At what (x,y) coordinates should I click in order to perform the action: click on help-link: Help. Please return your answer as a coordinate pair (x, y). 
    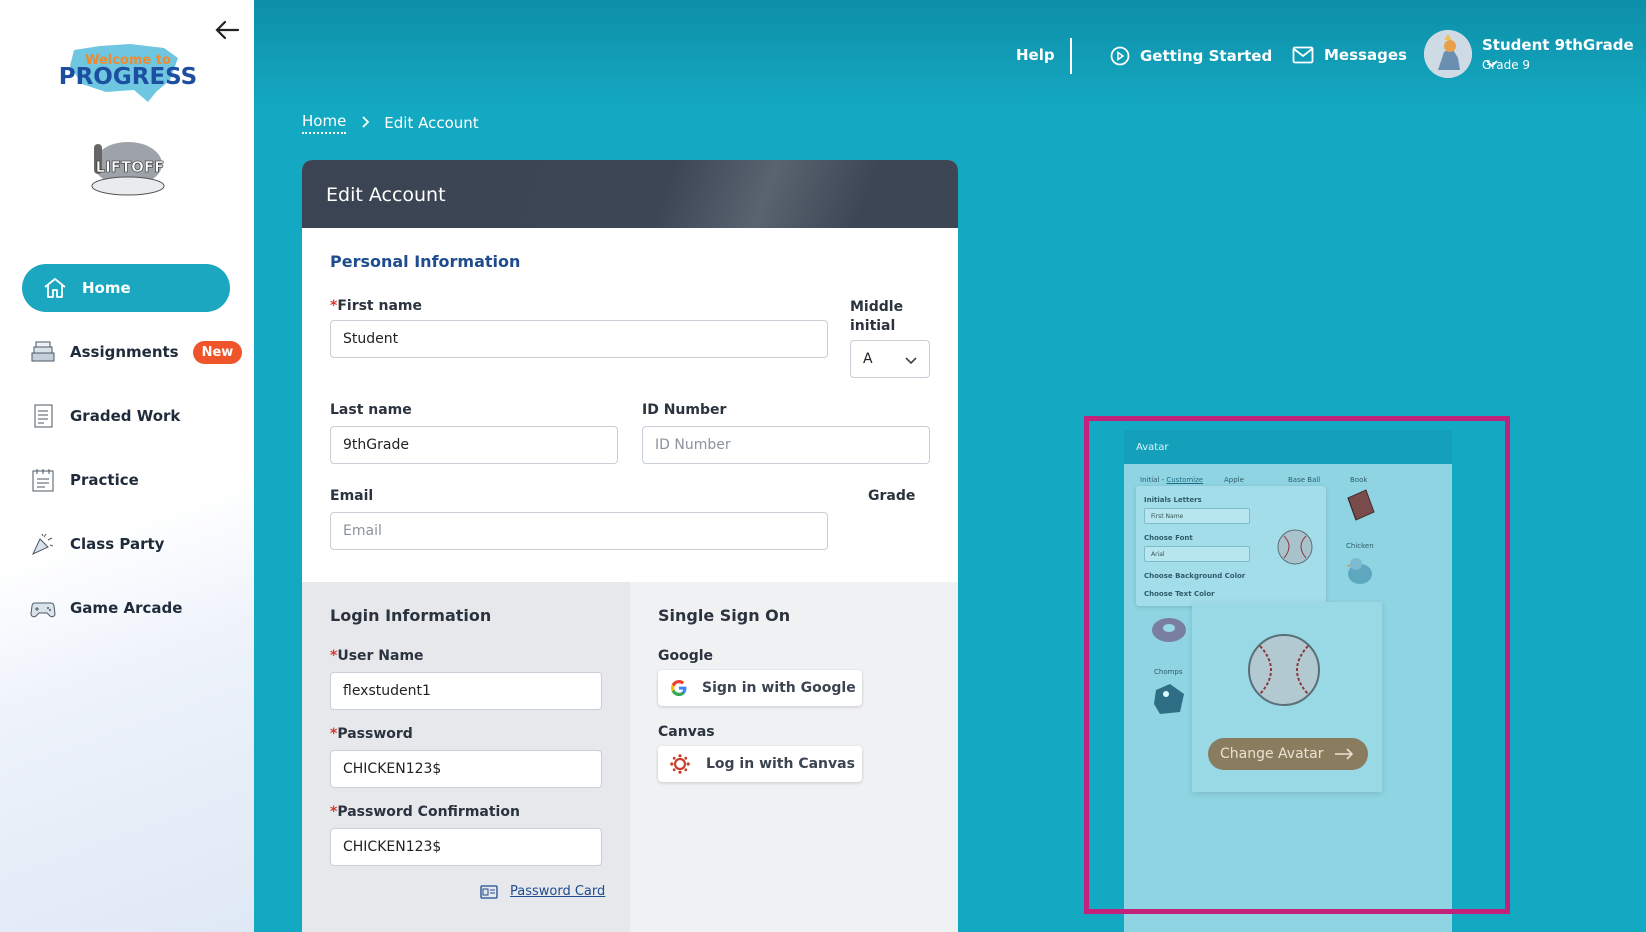
    Looking at the image, I should click on (1035, 55).